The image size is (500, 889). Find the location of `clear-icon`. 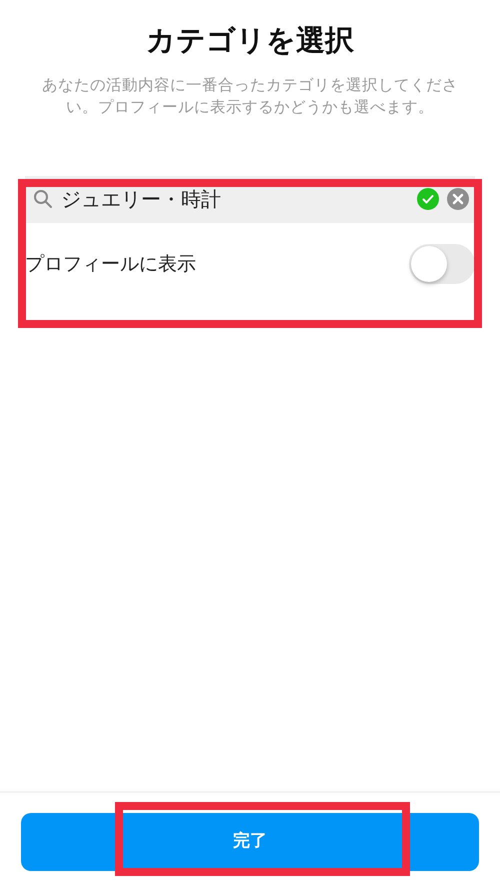

clear-icon is located at coordinates (458, 199).